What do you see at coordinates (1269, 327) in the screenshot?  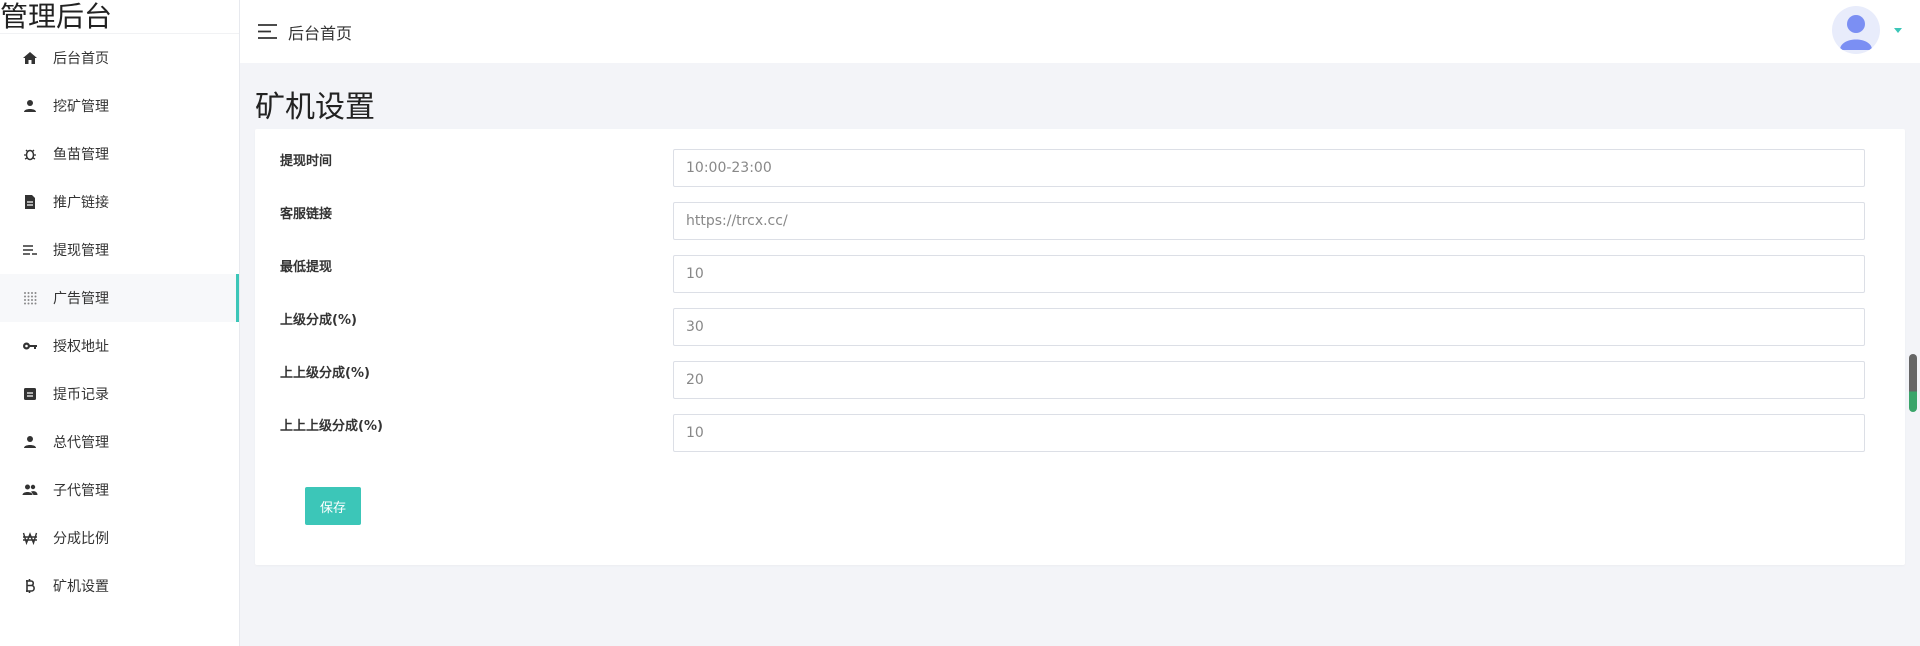 I see `level1-share-input` at bounding box center [1269, 327].